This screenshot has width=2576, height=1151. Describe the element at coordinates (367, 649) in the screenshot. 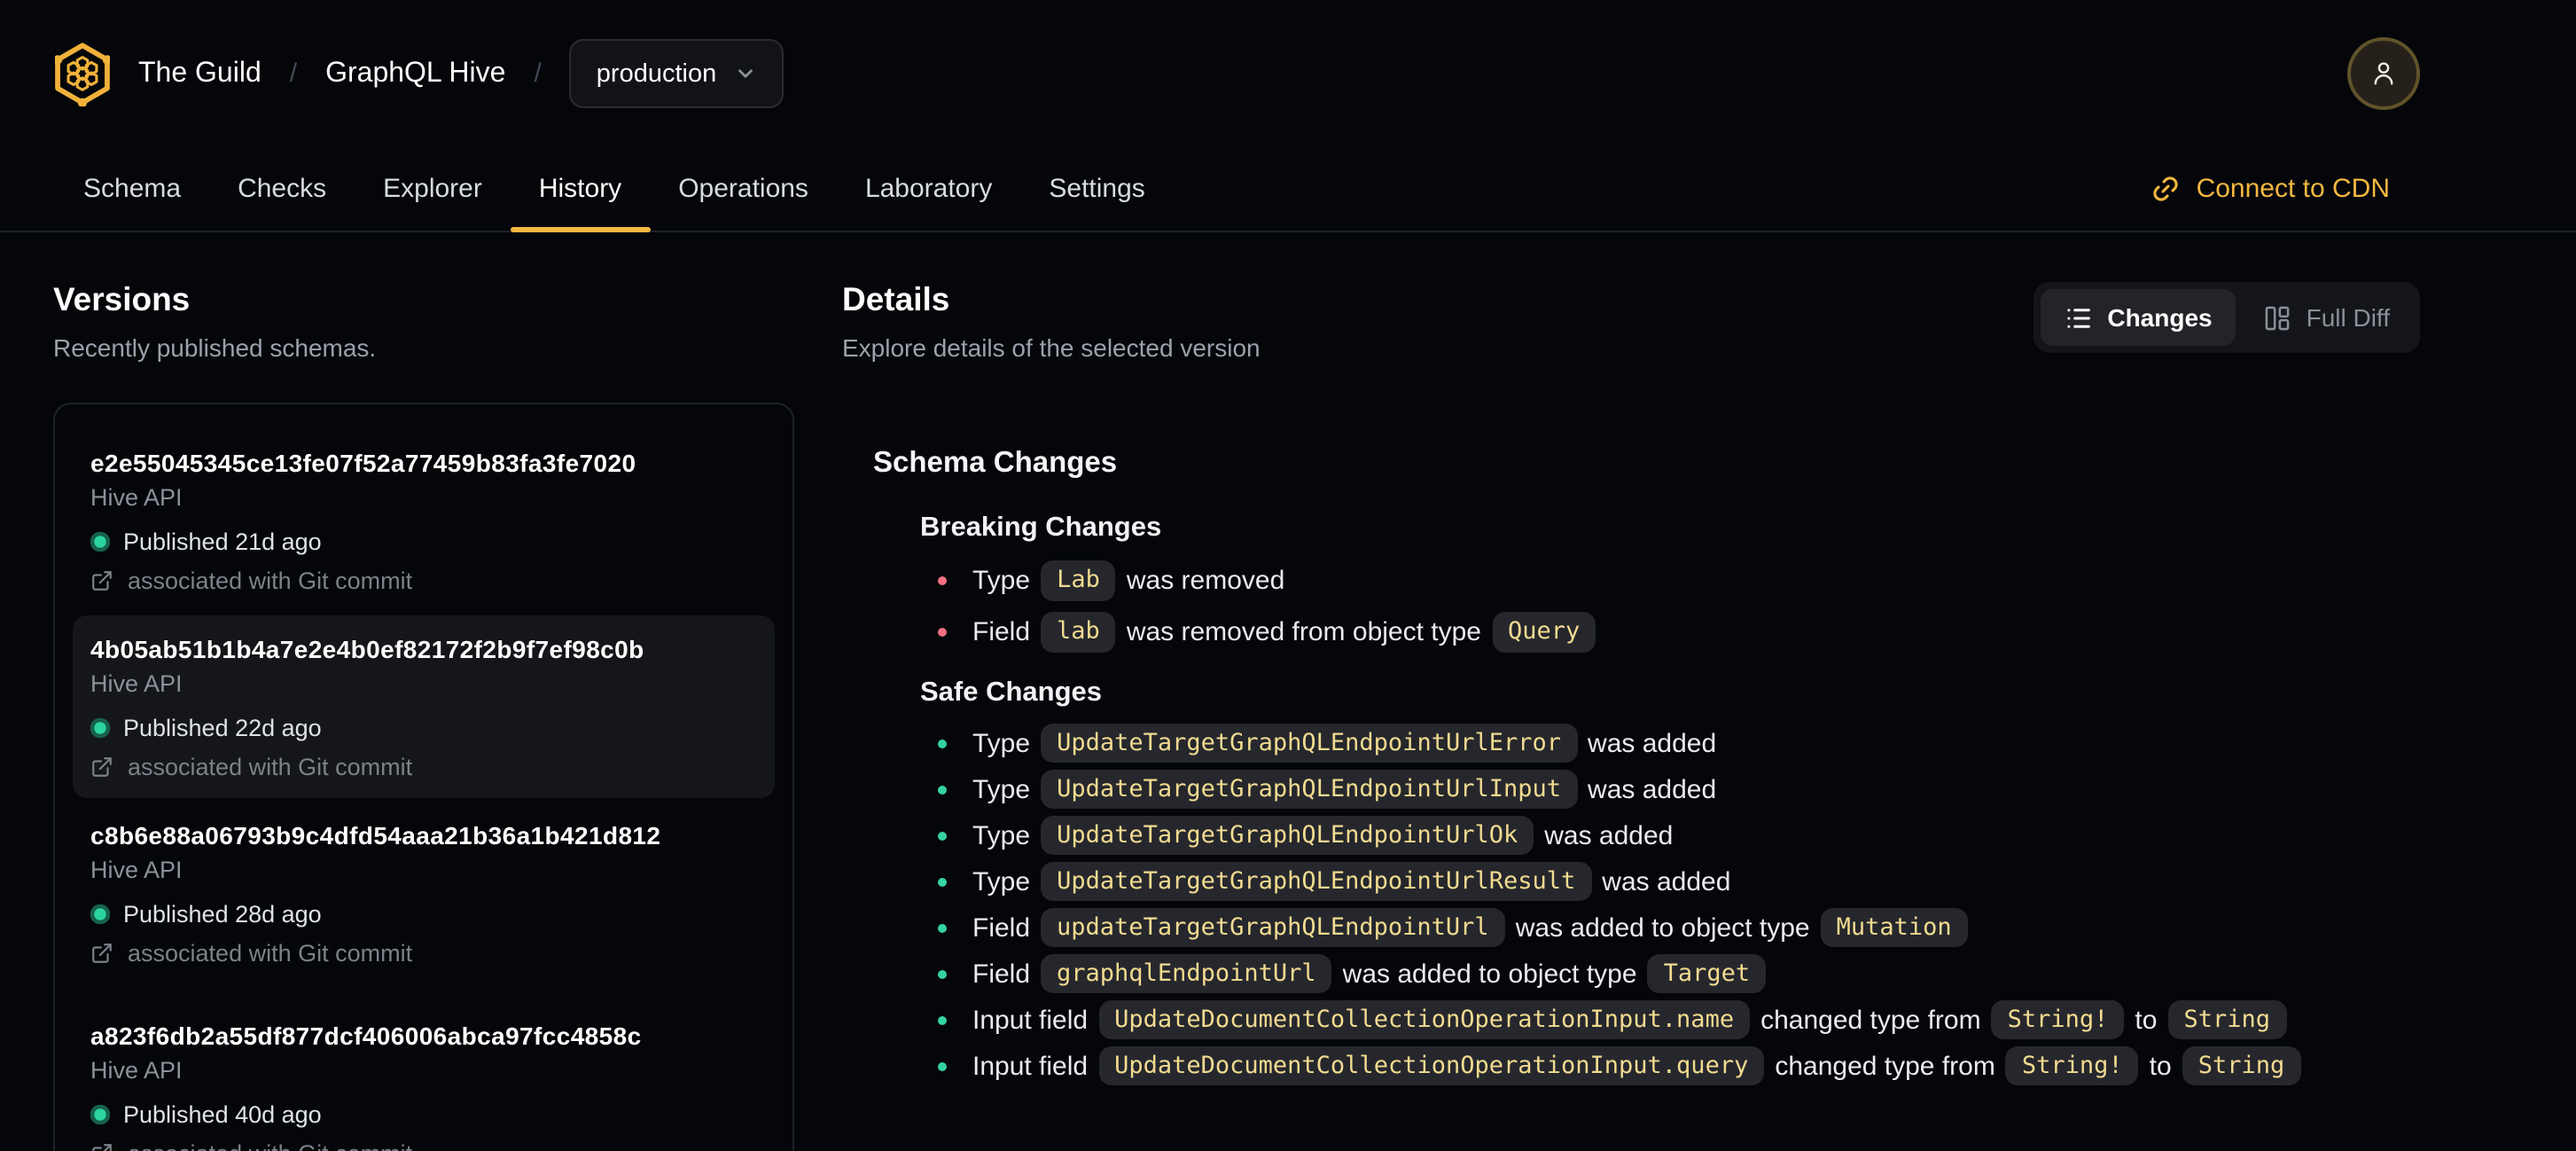

I see `version-hash: 4b05ab51b1b4a7e2e4b0ef82172f2b9f7ef98c0b` at that location.